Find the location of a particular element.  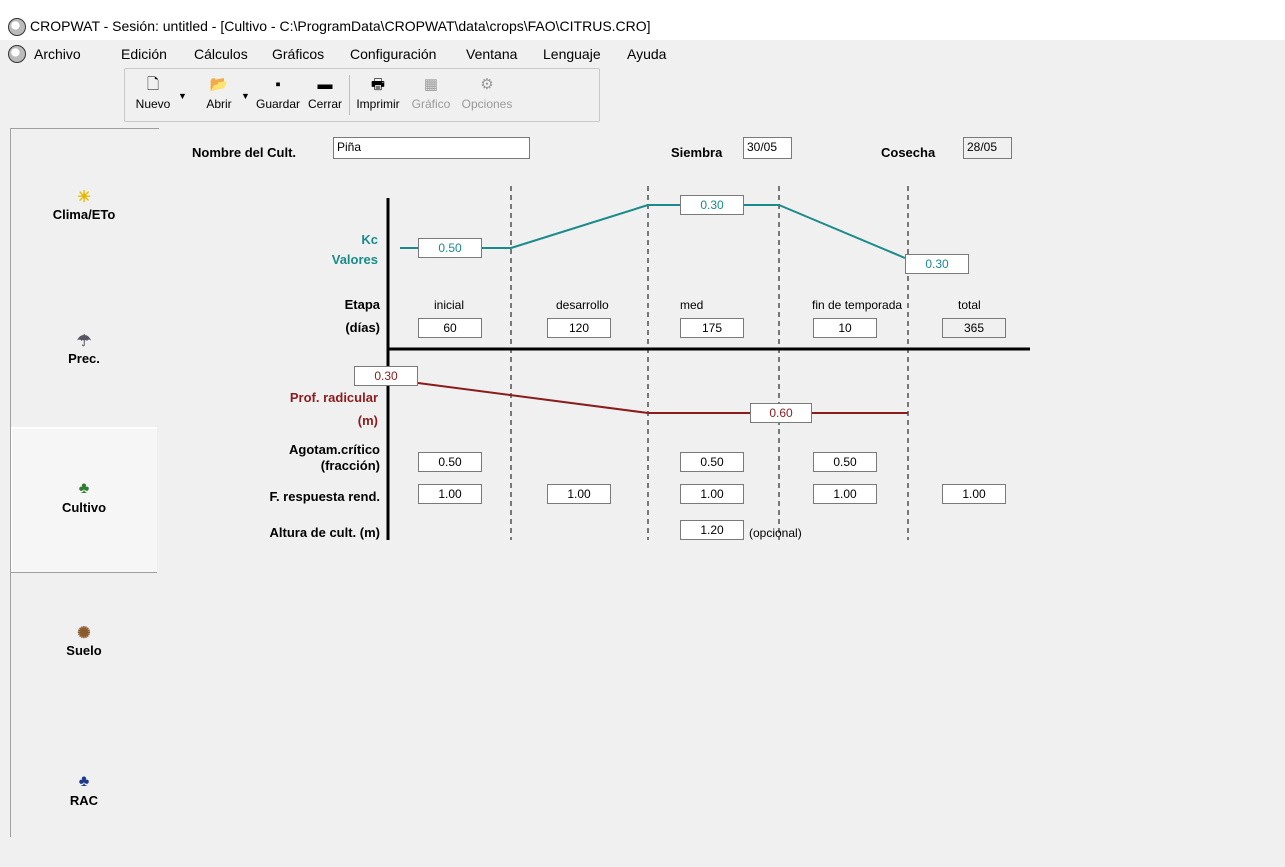

kc-end-input: 0.30 is located at coordinates (937, 264).